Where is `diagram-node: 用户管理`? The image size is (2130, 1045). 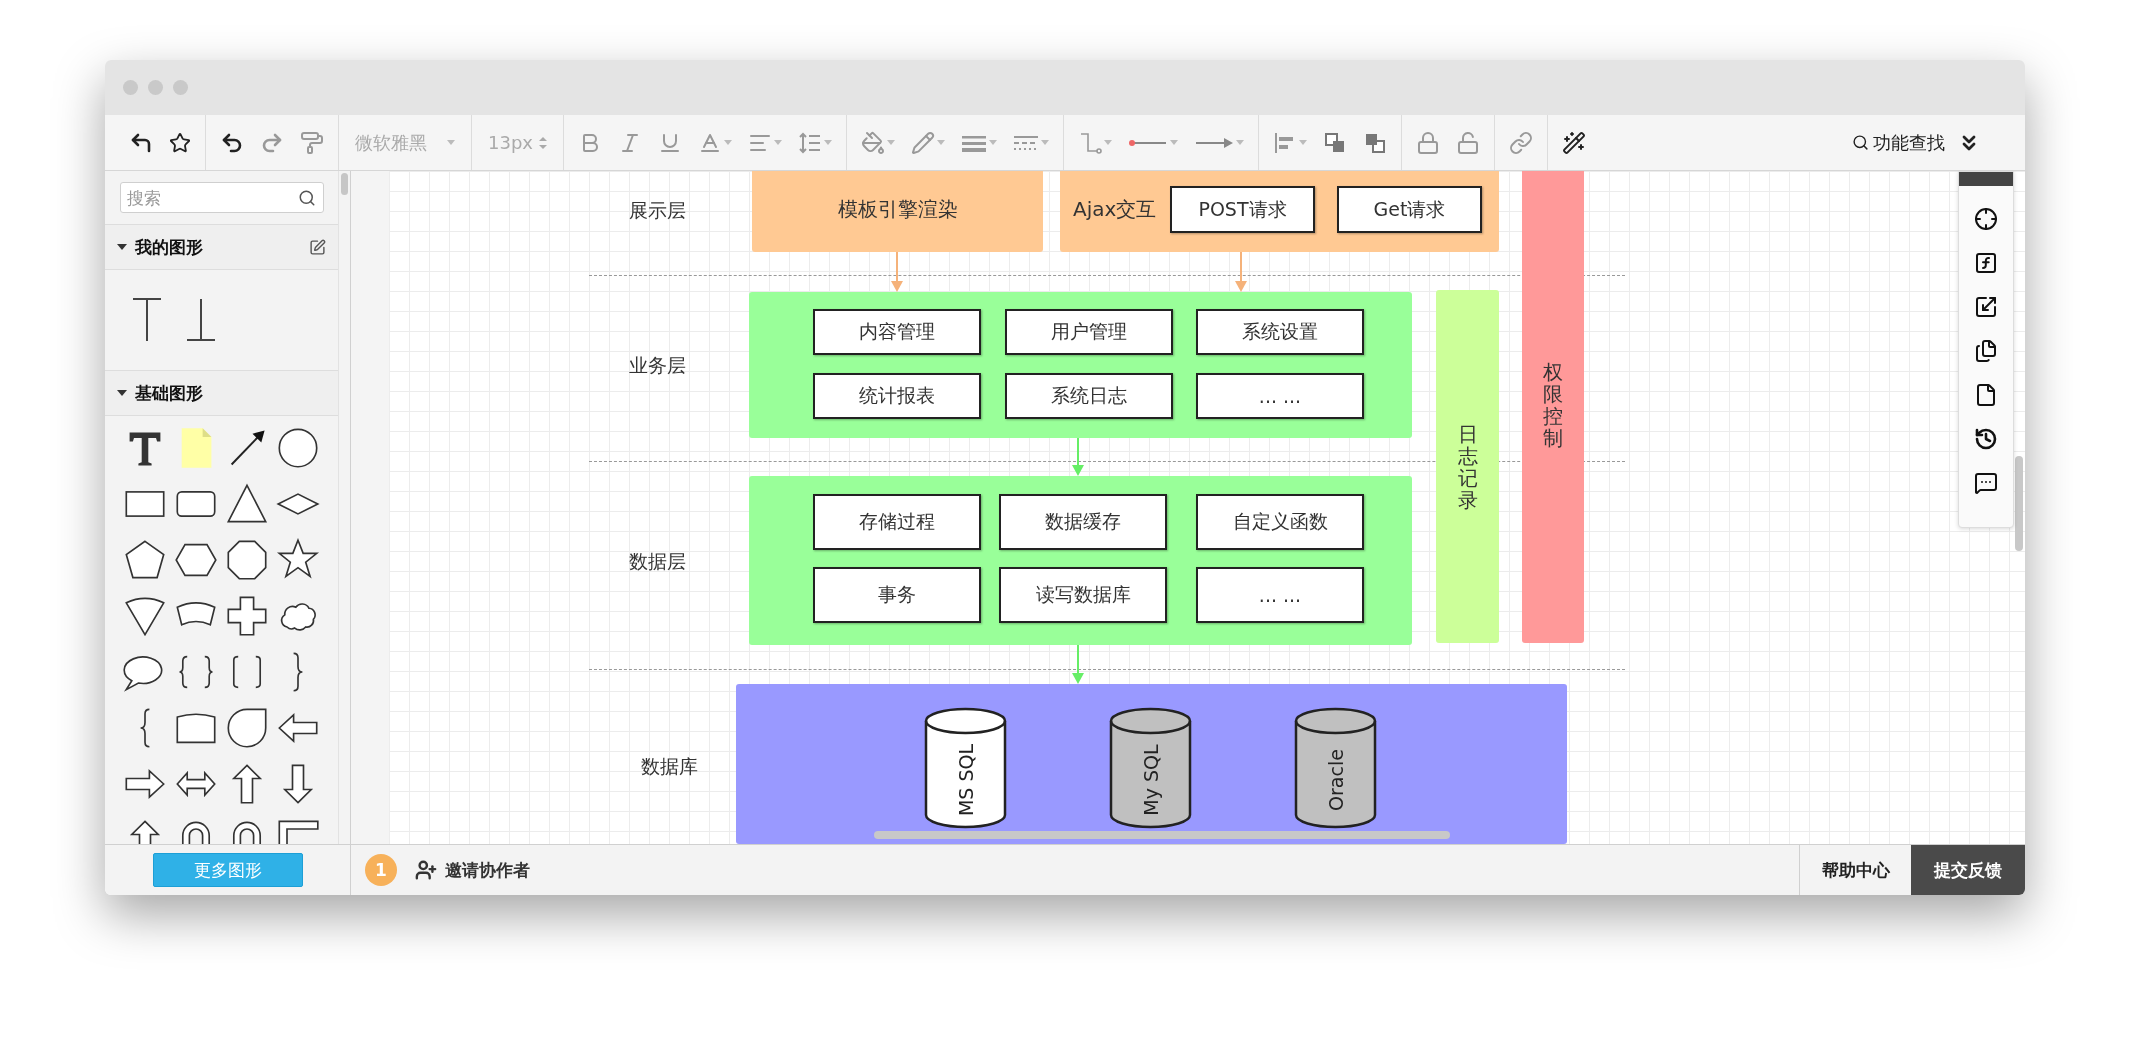
diagram-node: 用户管理 is located at coordinates (1089, 332).